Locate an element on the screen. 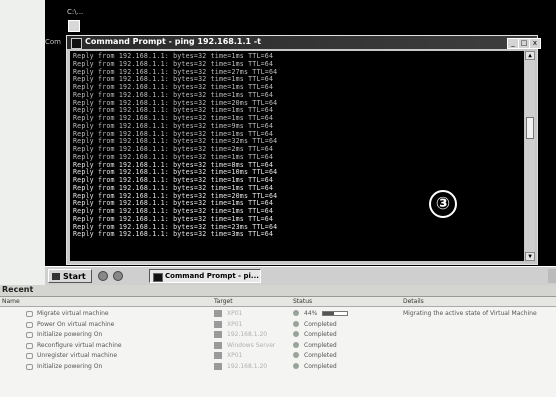  task-name: Power On virtual machine is located at coordinates (76, 324).